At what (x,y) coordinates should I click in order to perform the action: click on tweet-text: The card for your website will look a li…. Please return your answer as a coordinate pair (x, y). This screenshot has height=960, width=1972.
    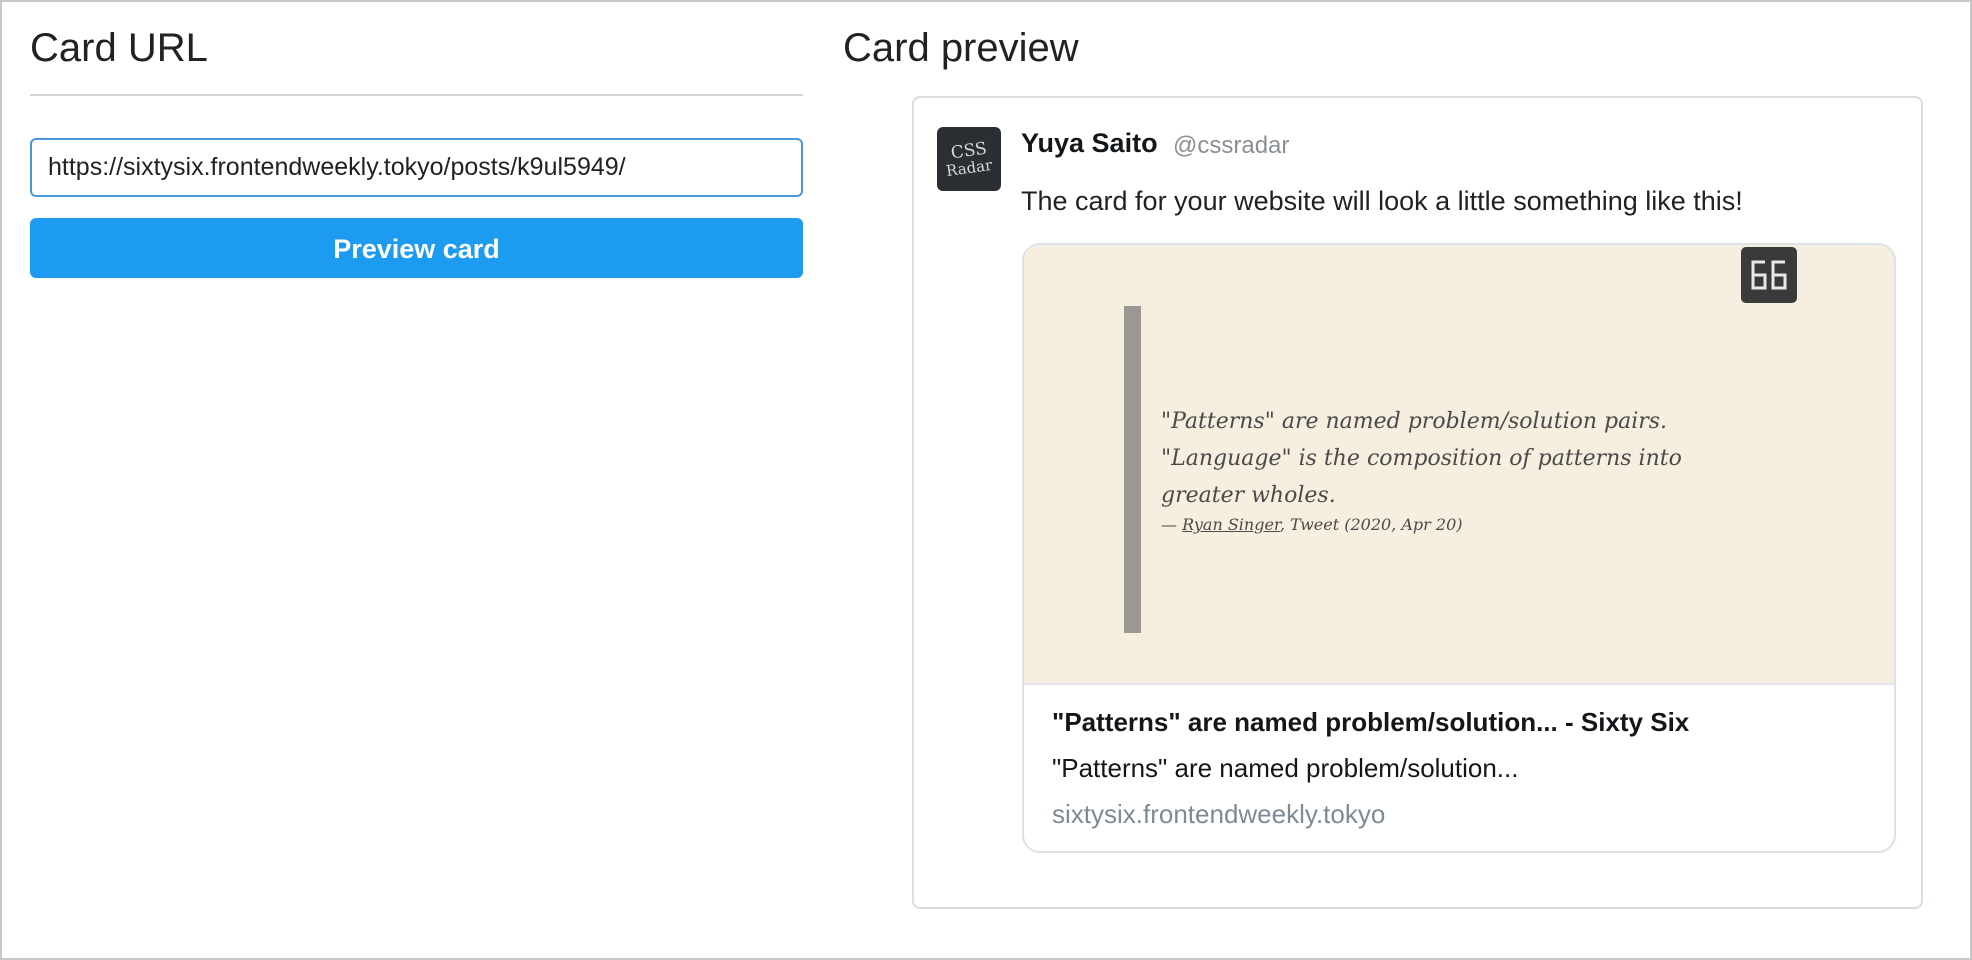
    Looking at the image, I should click on (1382, 201).